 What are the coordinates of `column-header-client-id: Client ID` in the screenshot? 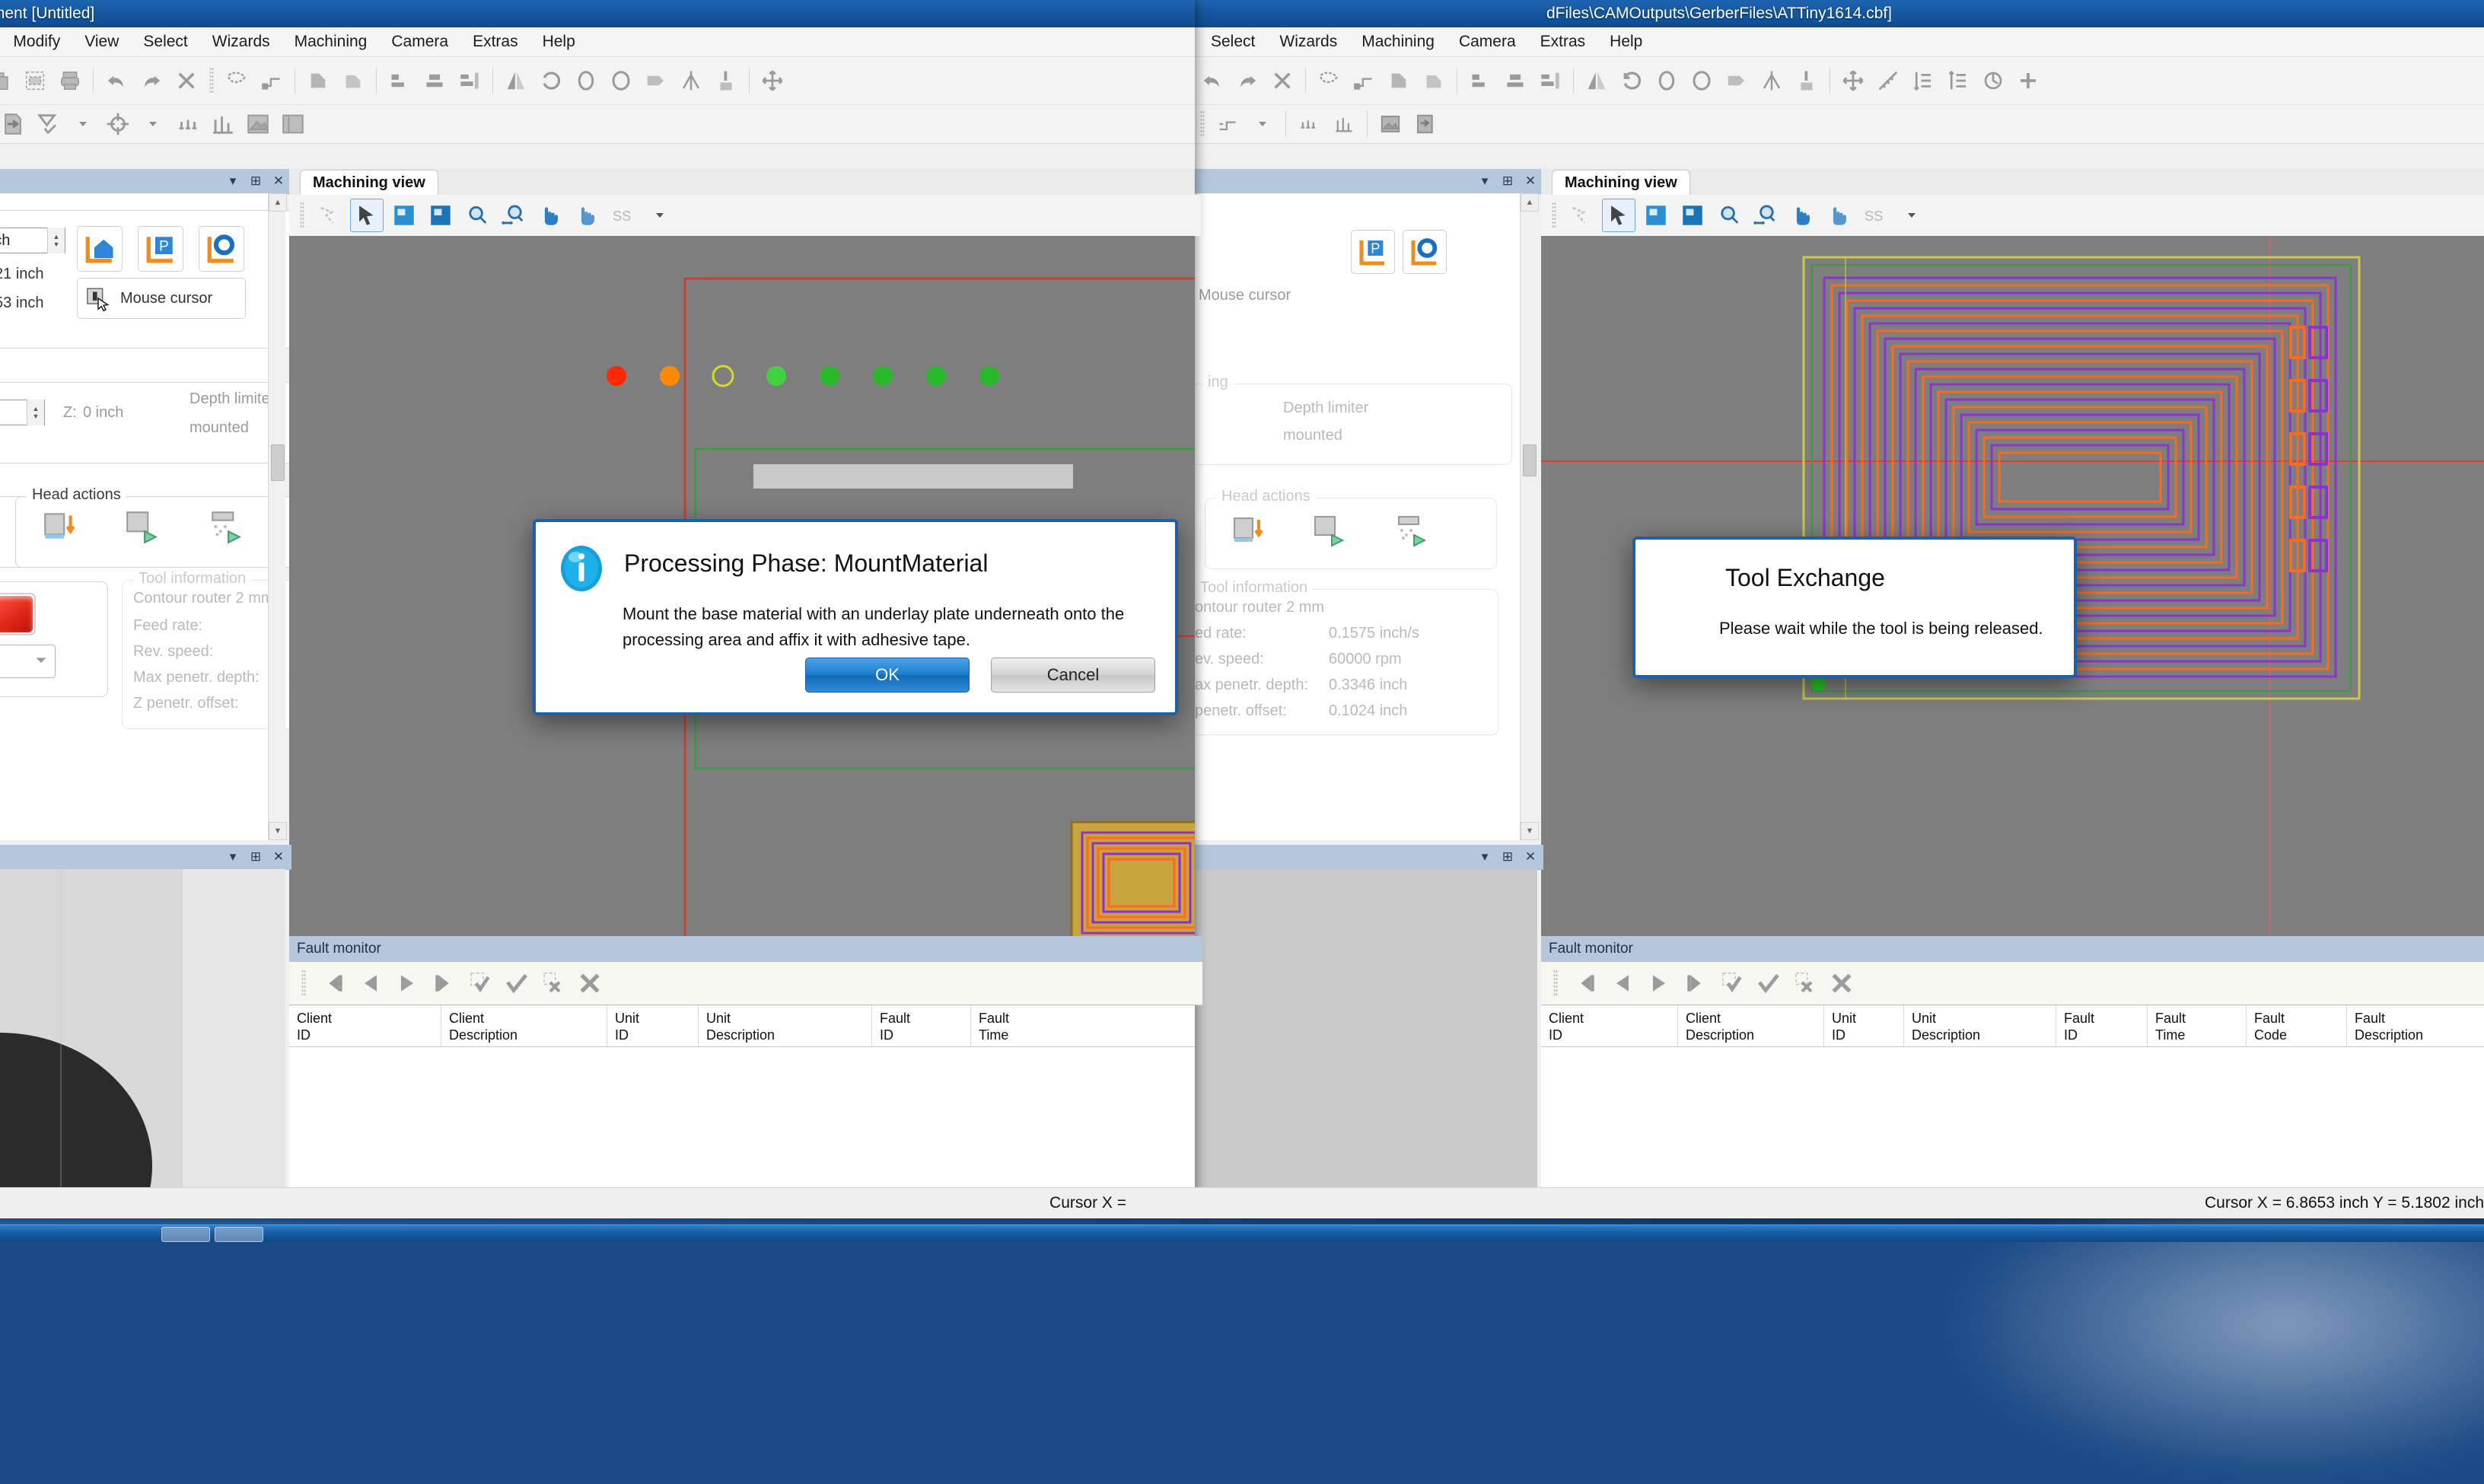 It's located at (365, 1025).